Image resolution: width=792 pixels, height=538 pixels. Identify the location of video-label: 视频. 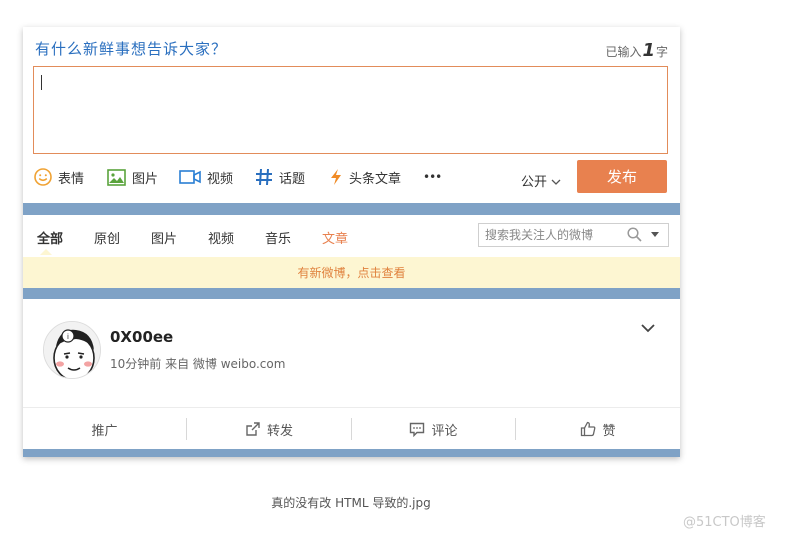
(220, 179).